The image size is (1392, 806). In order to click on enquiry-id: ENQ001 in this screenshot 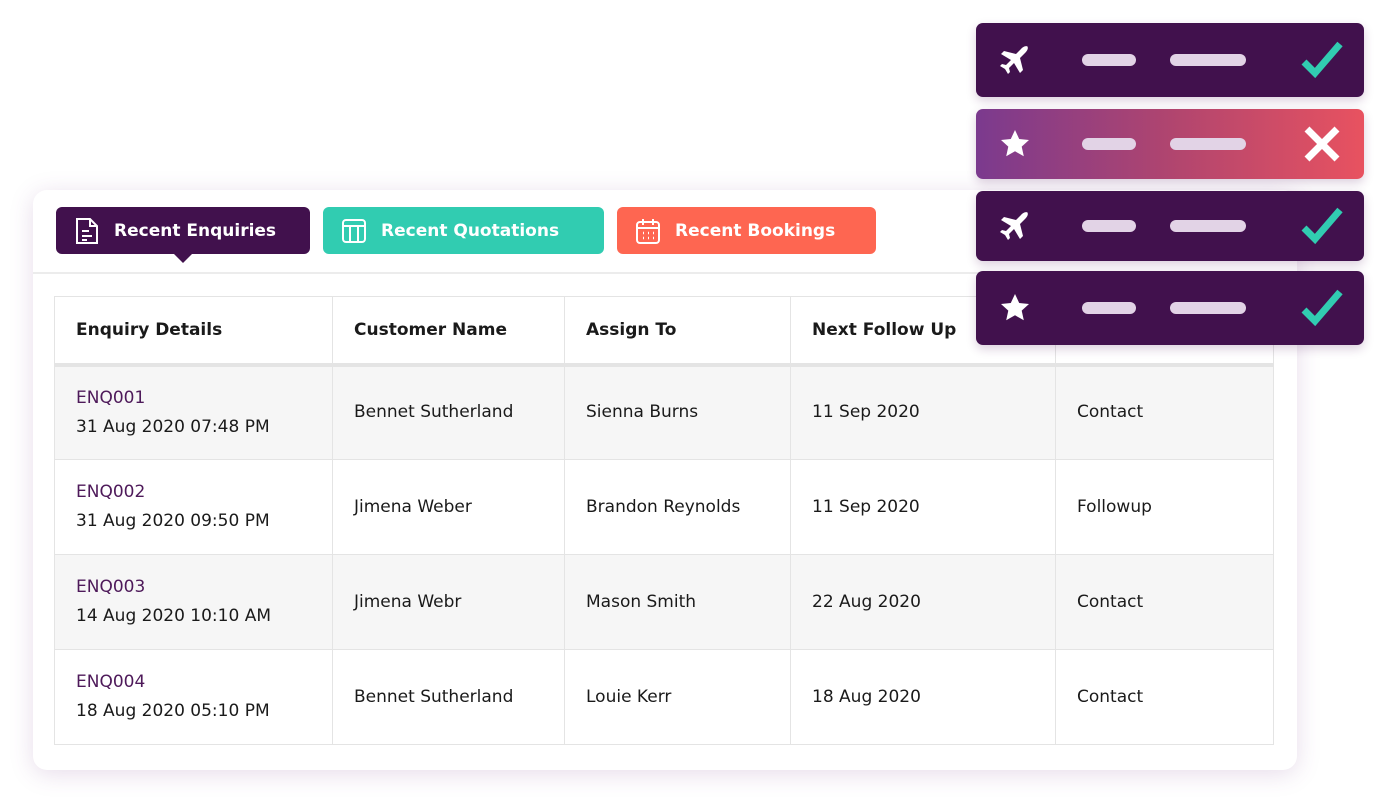, I will do `click(204, 398)`.